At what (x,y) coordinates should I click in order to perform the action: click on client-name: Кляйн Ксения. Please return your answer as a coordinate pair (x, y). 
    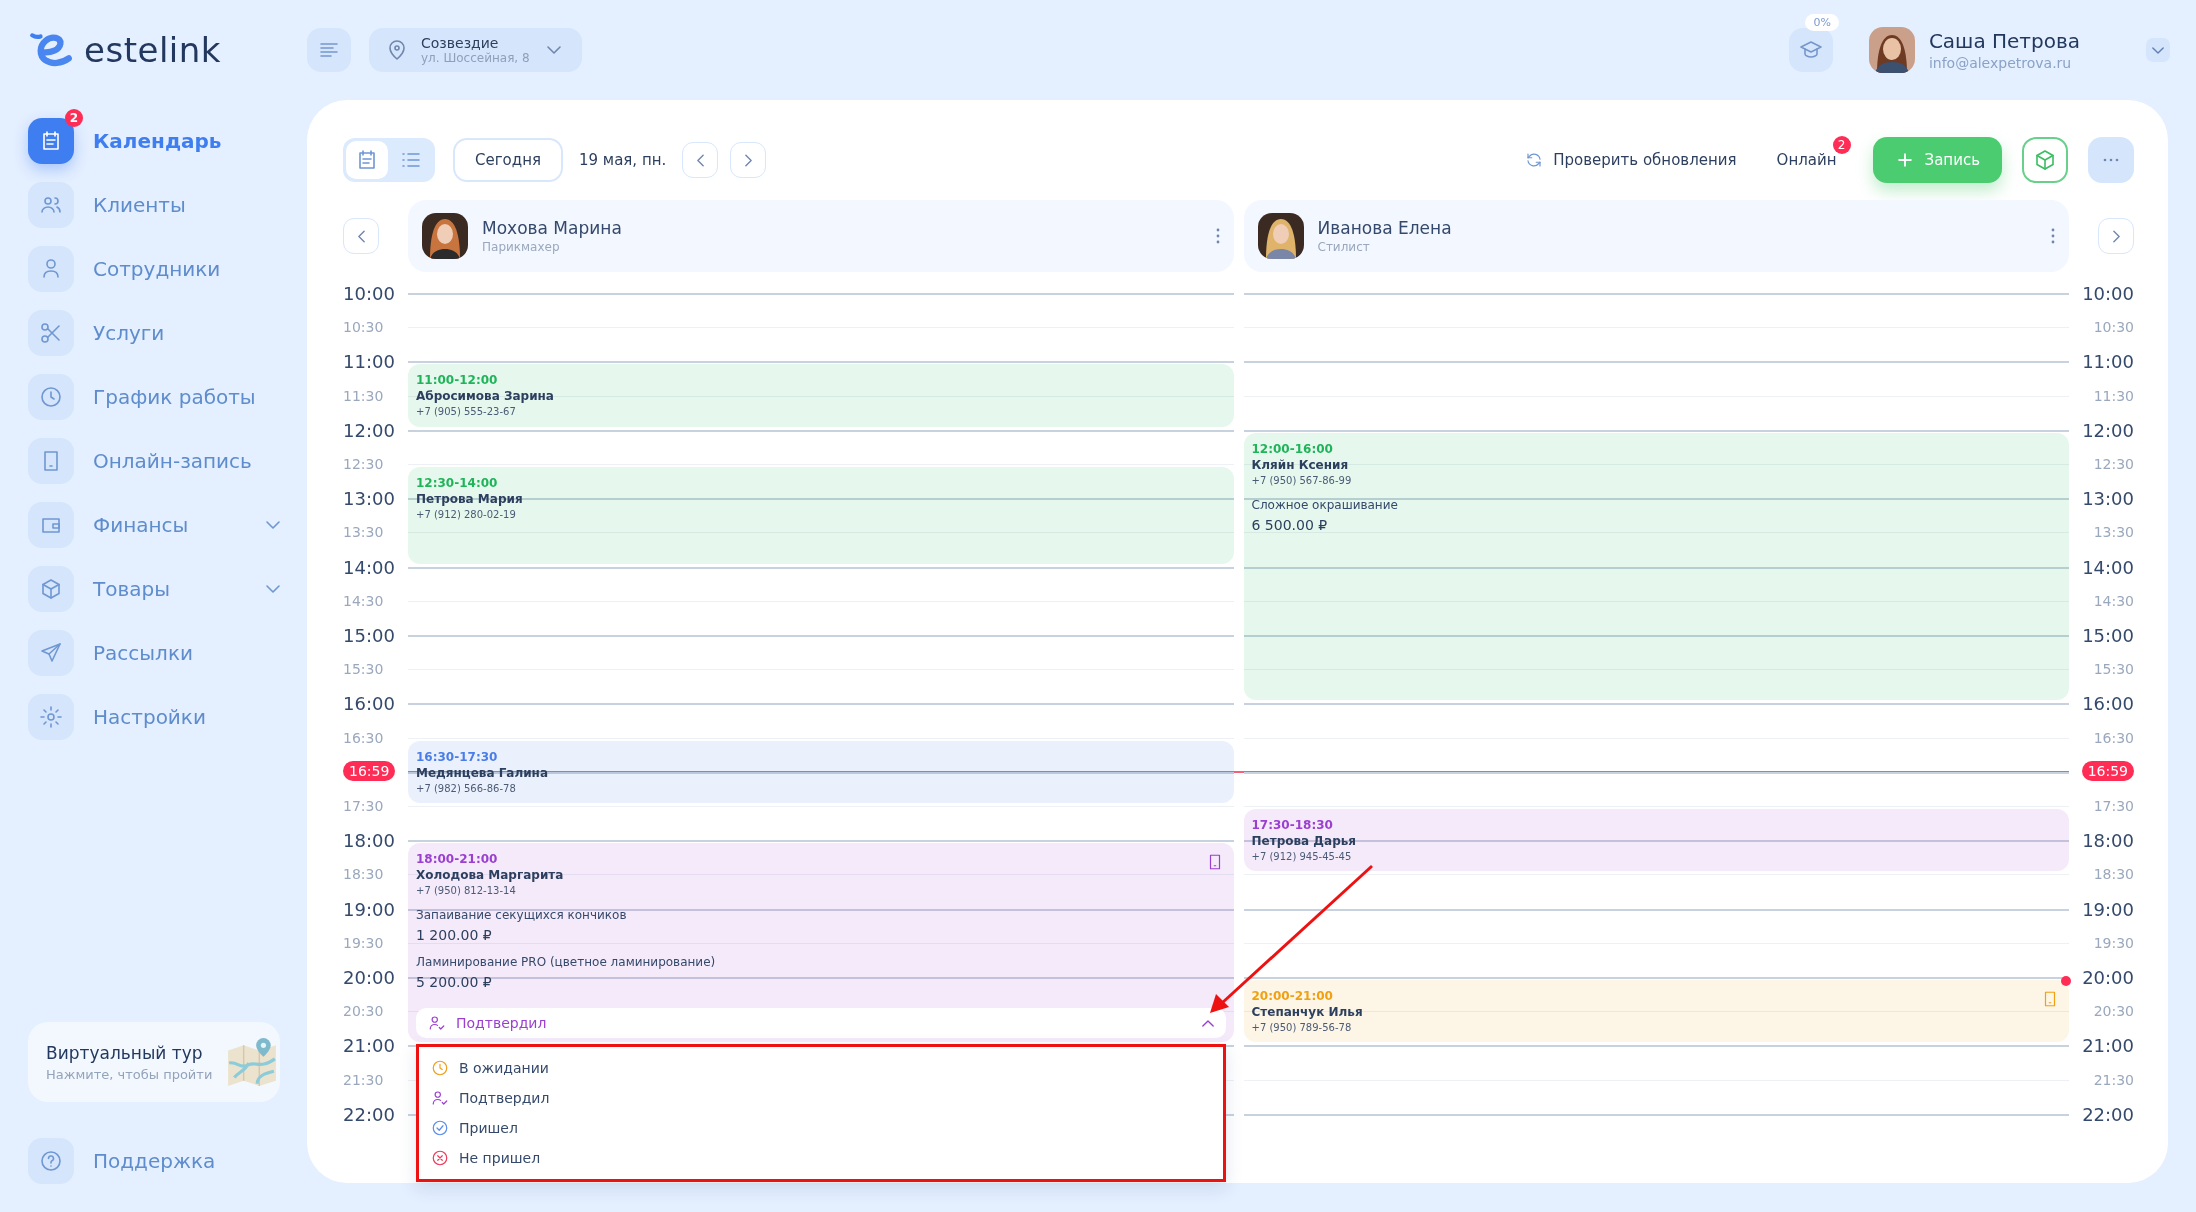
    Looking at the image, I should click on (1300, 464).